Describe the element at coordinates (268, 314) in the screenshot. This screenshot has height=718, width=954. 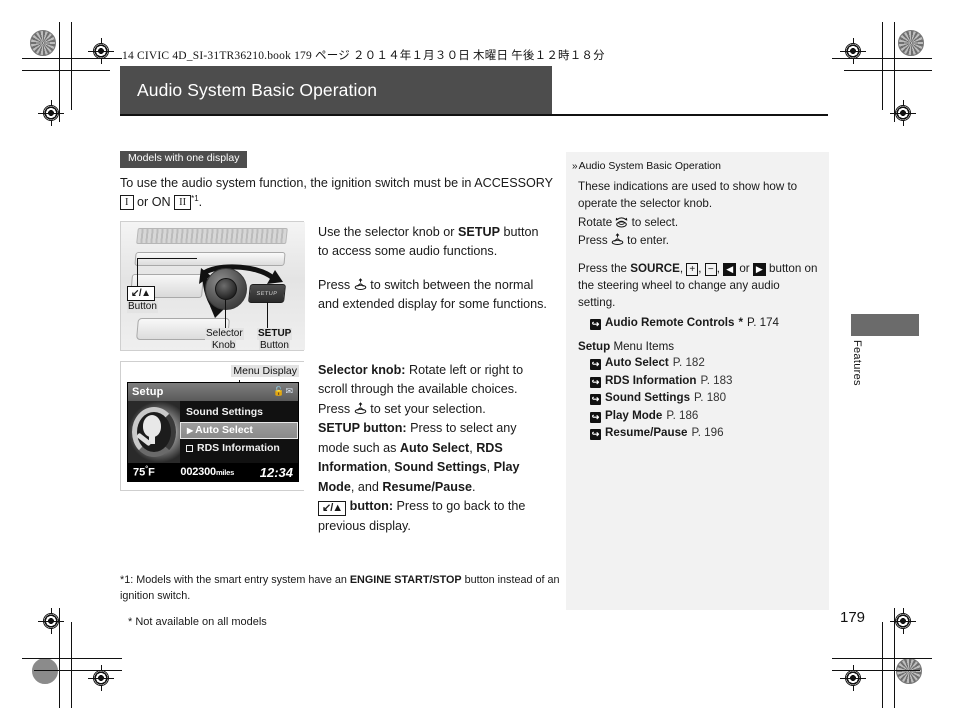
I see `leader-line-setup` at that location.